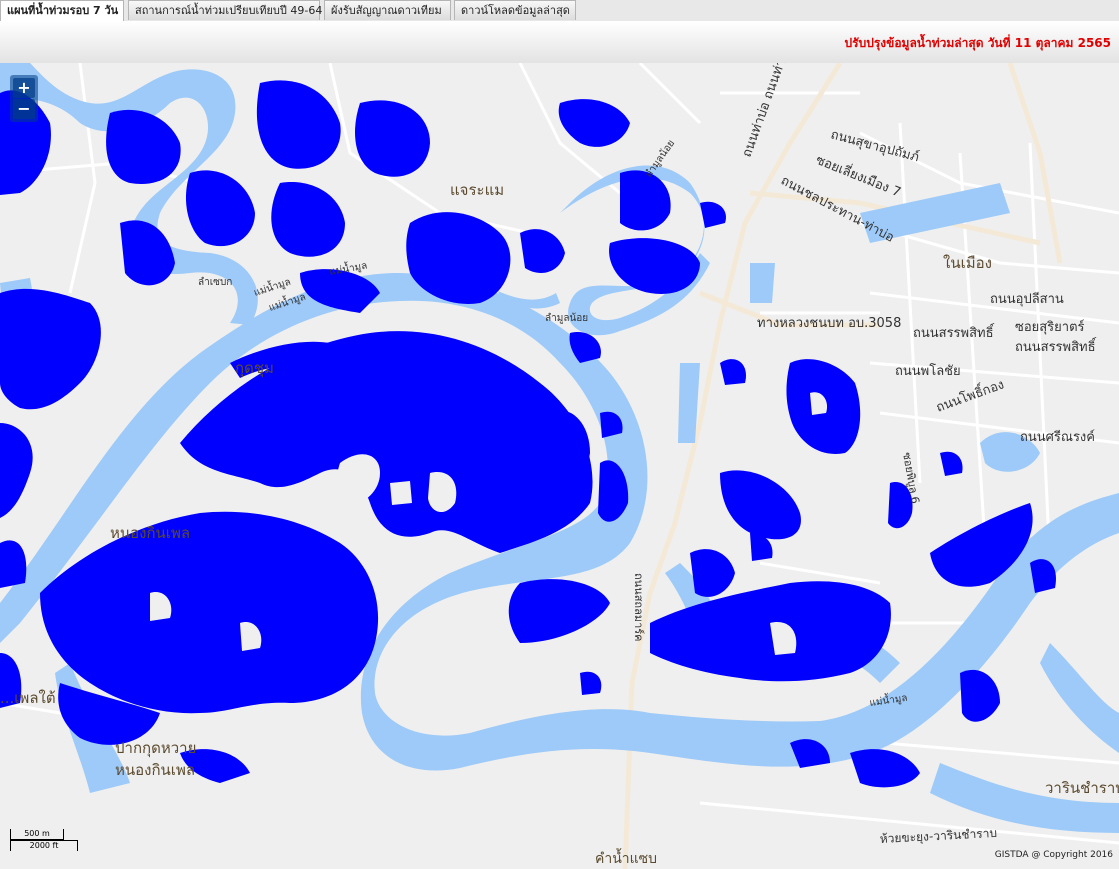 Image resolution: width=1119 pixels, height=869 pixels. What do you see at coordinates (626, 857) in the screenshot?
I see `label-khamnamsaep: คำน้ำแซบ` at bounding box center [626, 857].